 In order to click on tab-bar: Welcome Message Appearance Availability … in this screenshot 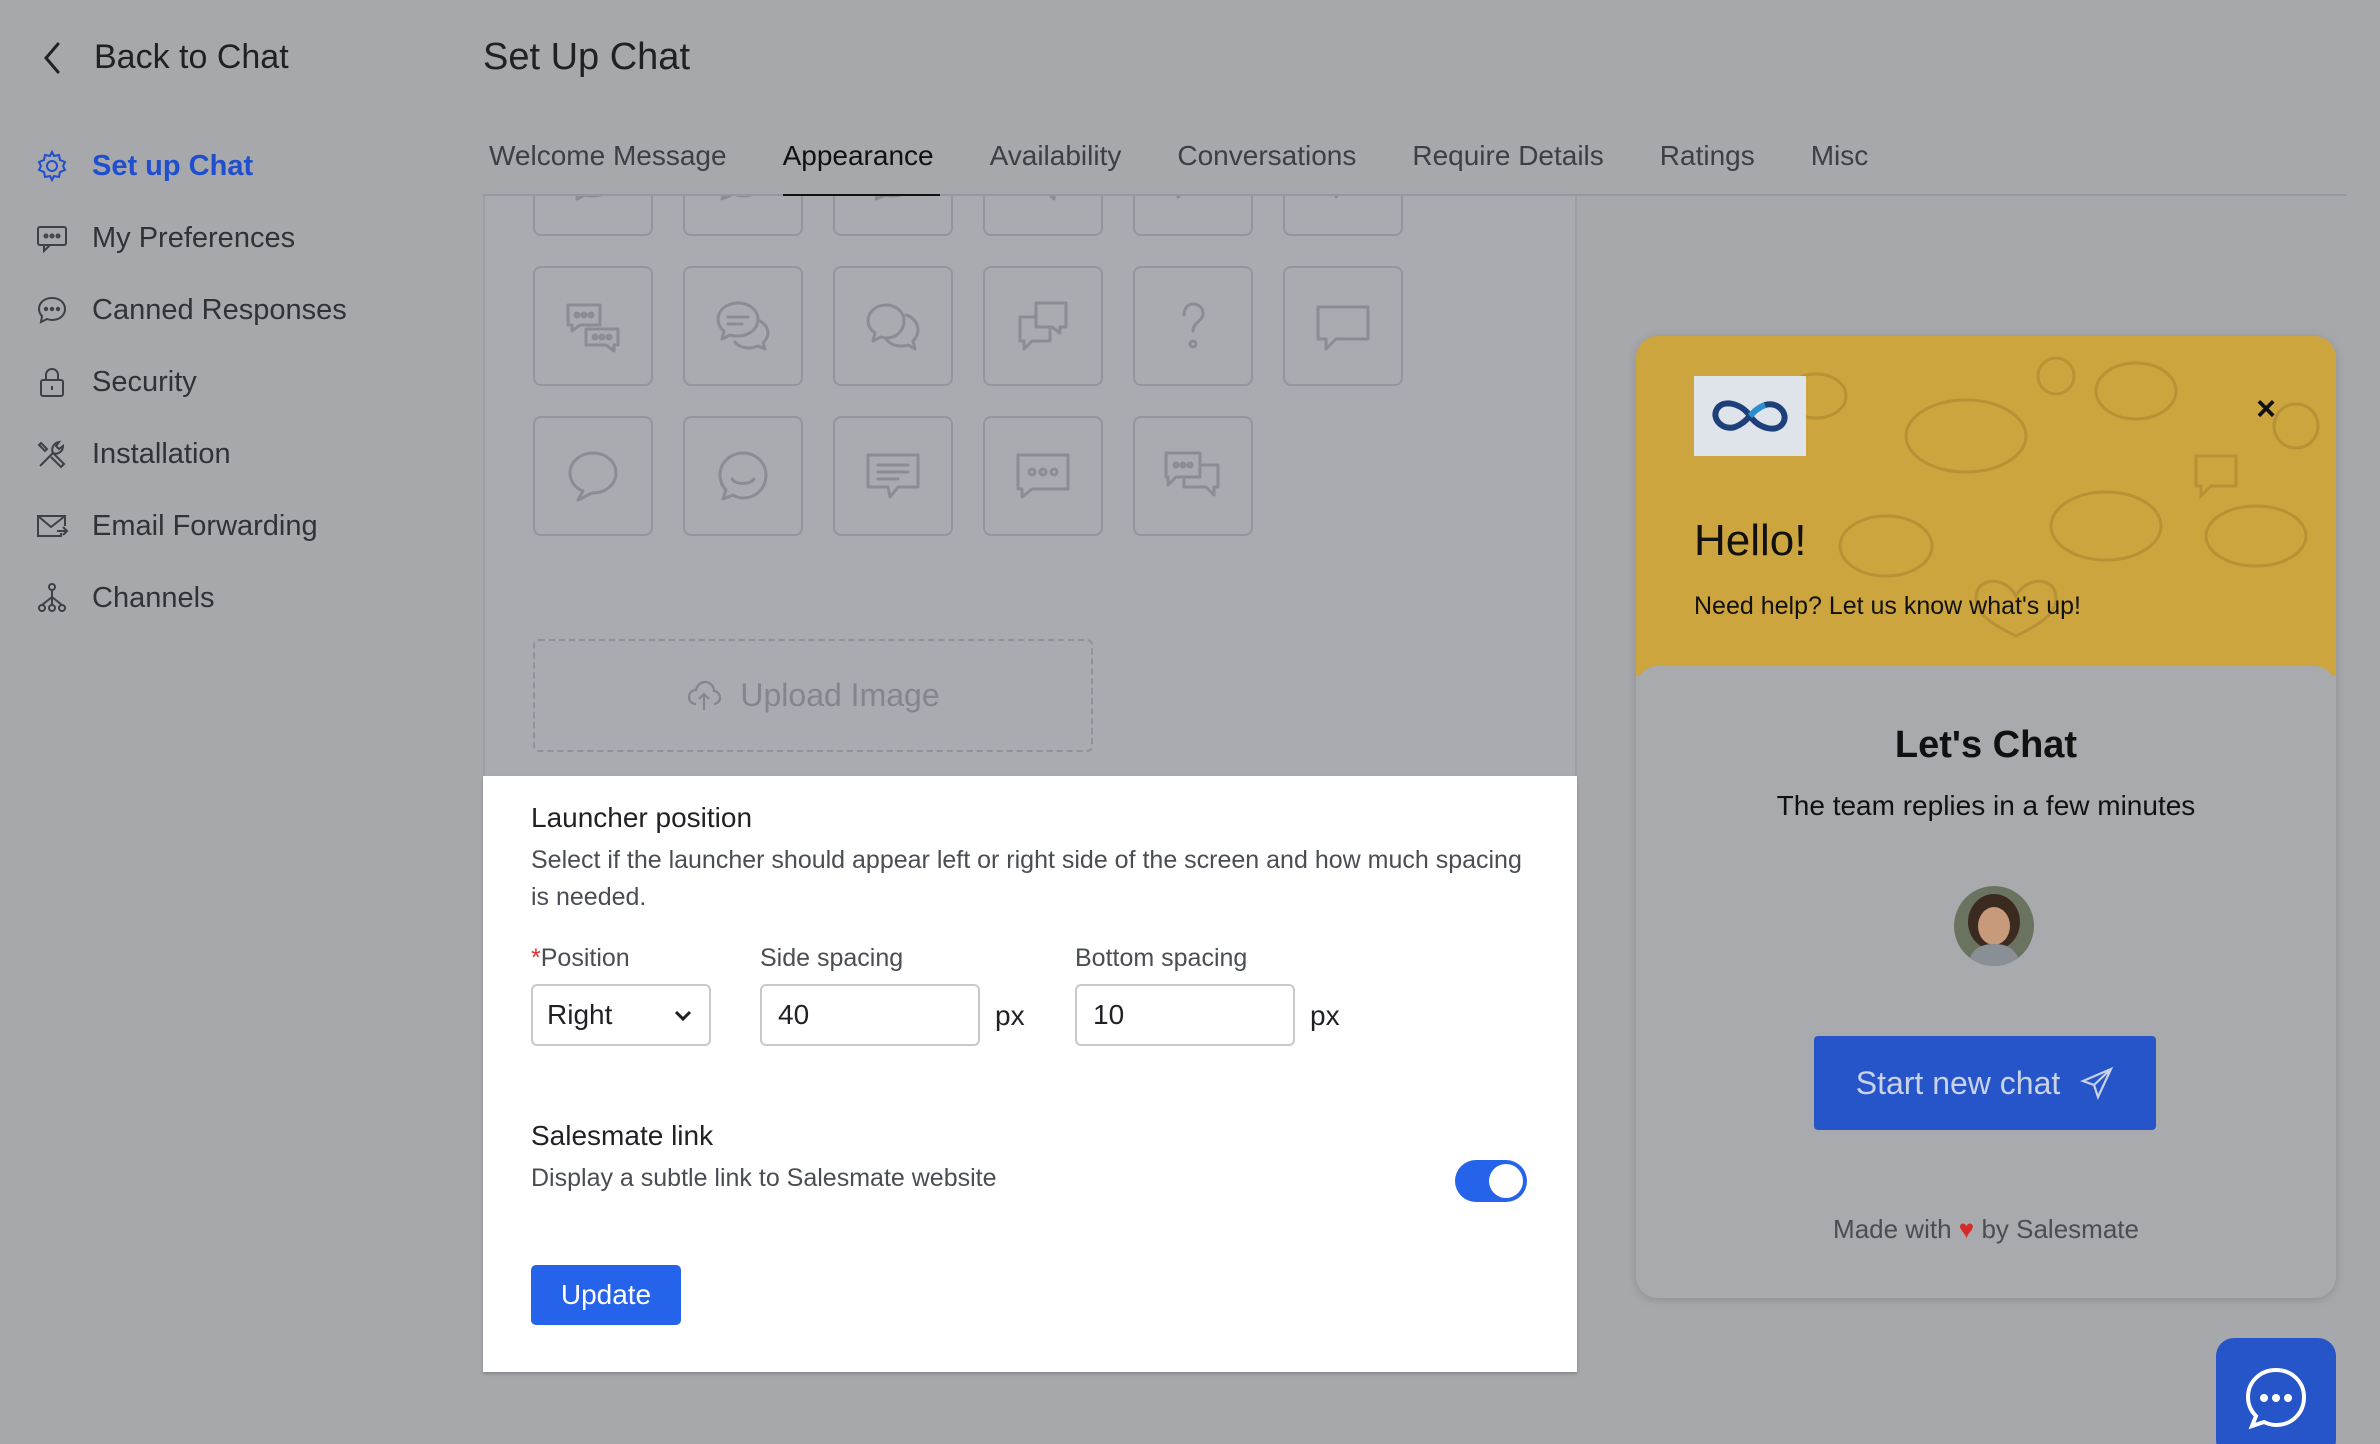, I will do `click(1415, 164)`.